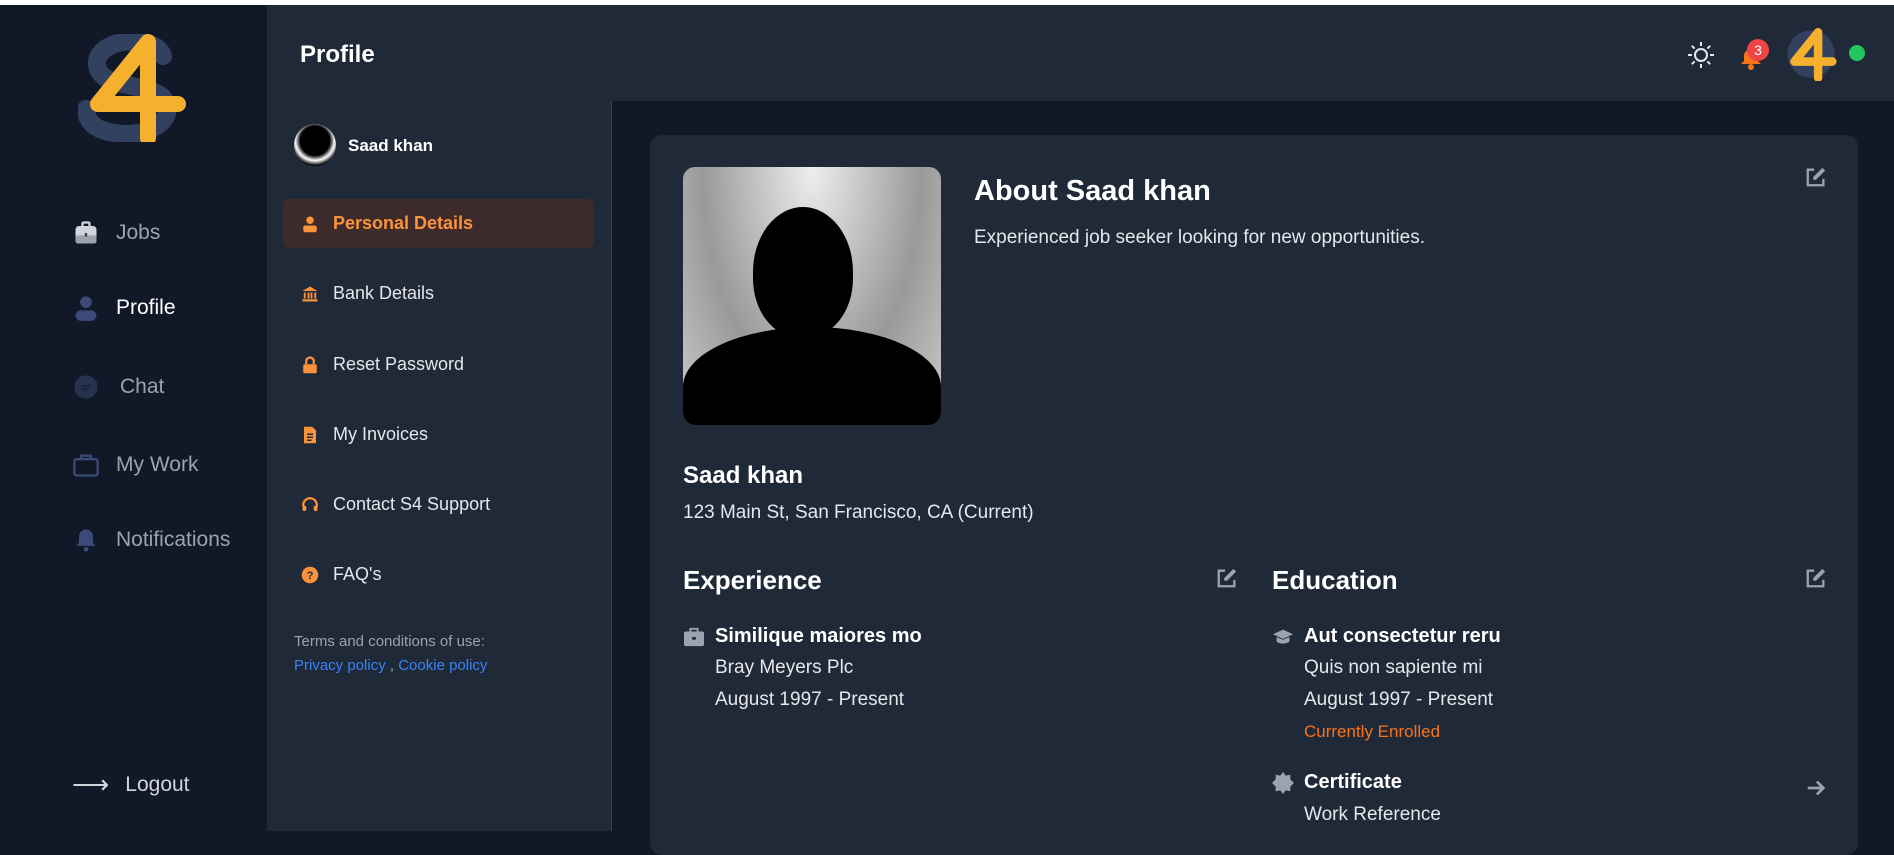 Image resolution: width=1894 pixels, height=855 pixels. What do you see at coordinates (1393, 667) in the screenshot?
I see `education-item-school: Quis non sapiente mi` at bounding box center [1393, 667].